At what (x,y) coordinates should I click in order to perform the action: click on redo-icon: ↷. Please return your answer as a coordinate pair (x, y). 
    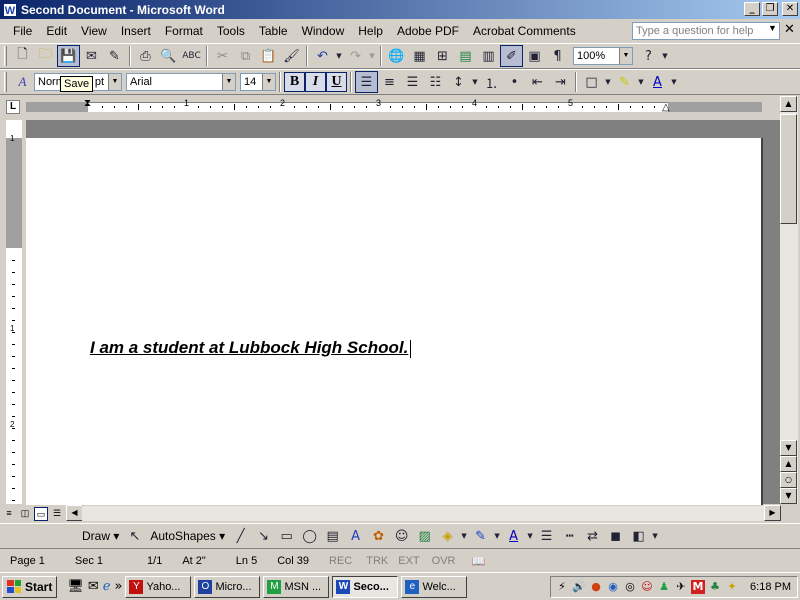
    Looking at the image, I should click on (355, 56).